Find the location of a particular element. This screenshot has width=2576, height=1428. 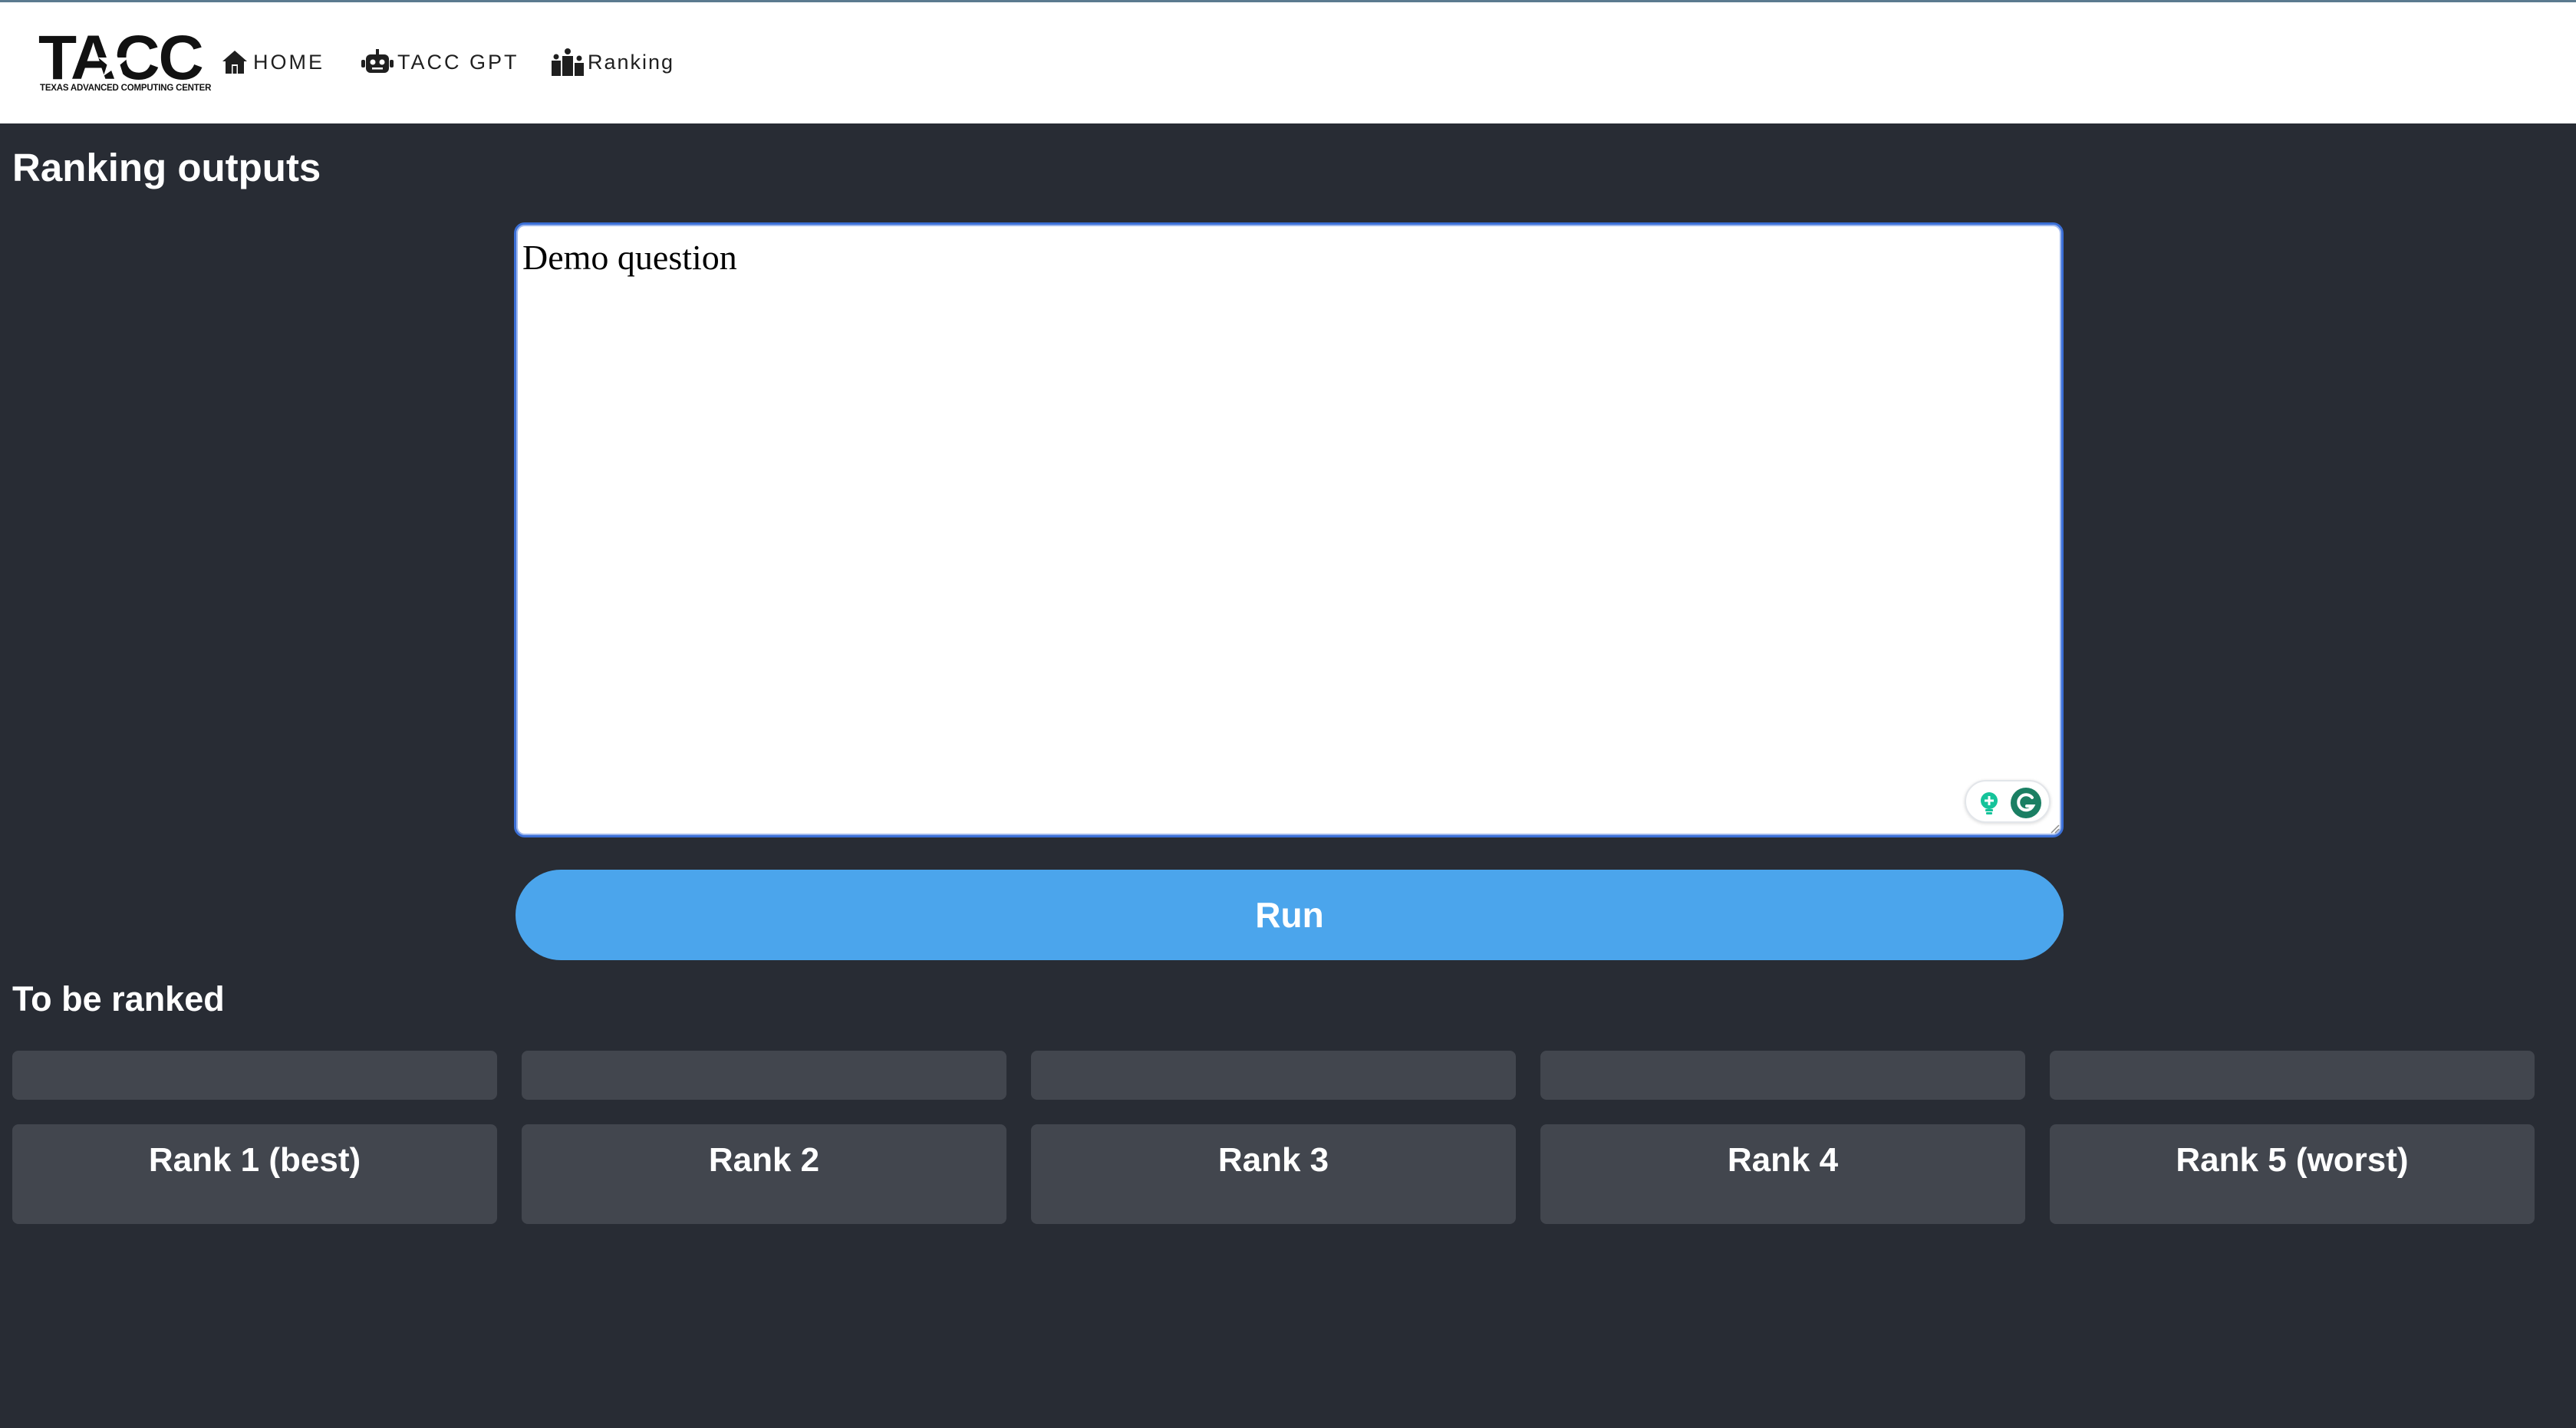

grammarly-icon is located at coordinates (2026, 803).